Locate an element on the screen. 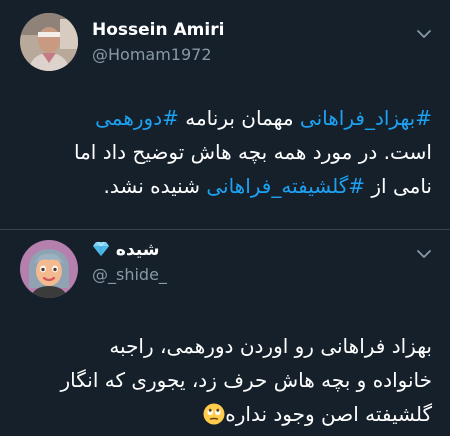 This screenshot has height=436, width=450. author-name-text: شیده is located at coordinates (137, 250).